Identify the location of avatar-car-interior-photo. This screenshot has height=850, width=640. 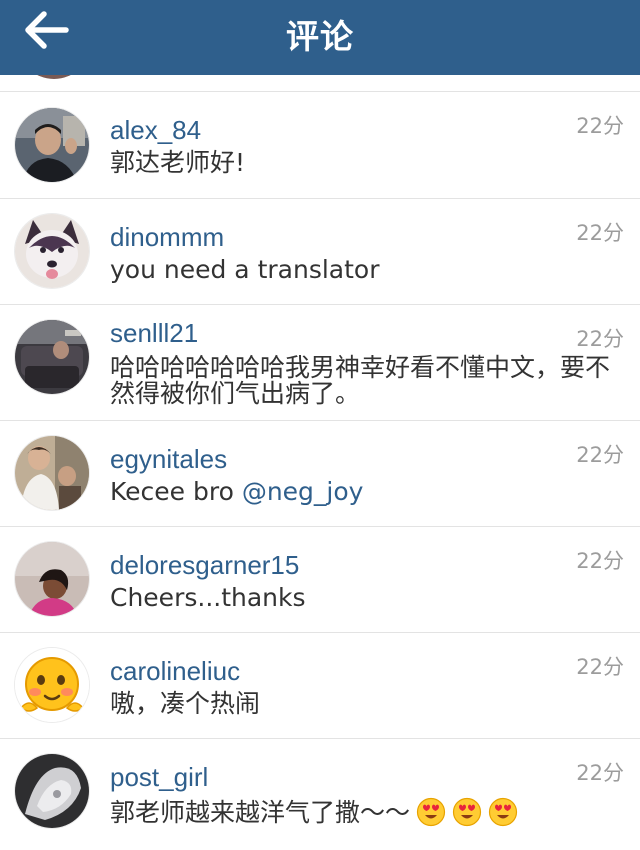
(52, 357).